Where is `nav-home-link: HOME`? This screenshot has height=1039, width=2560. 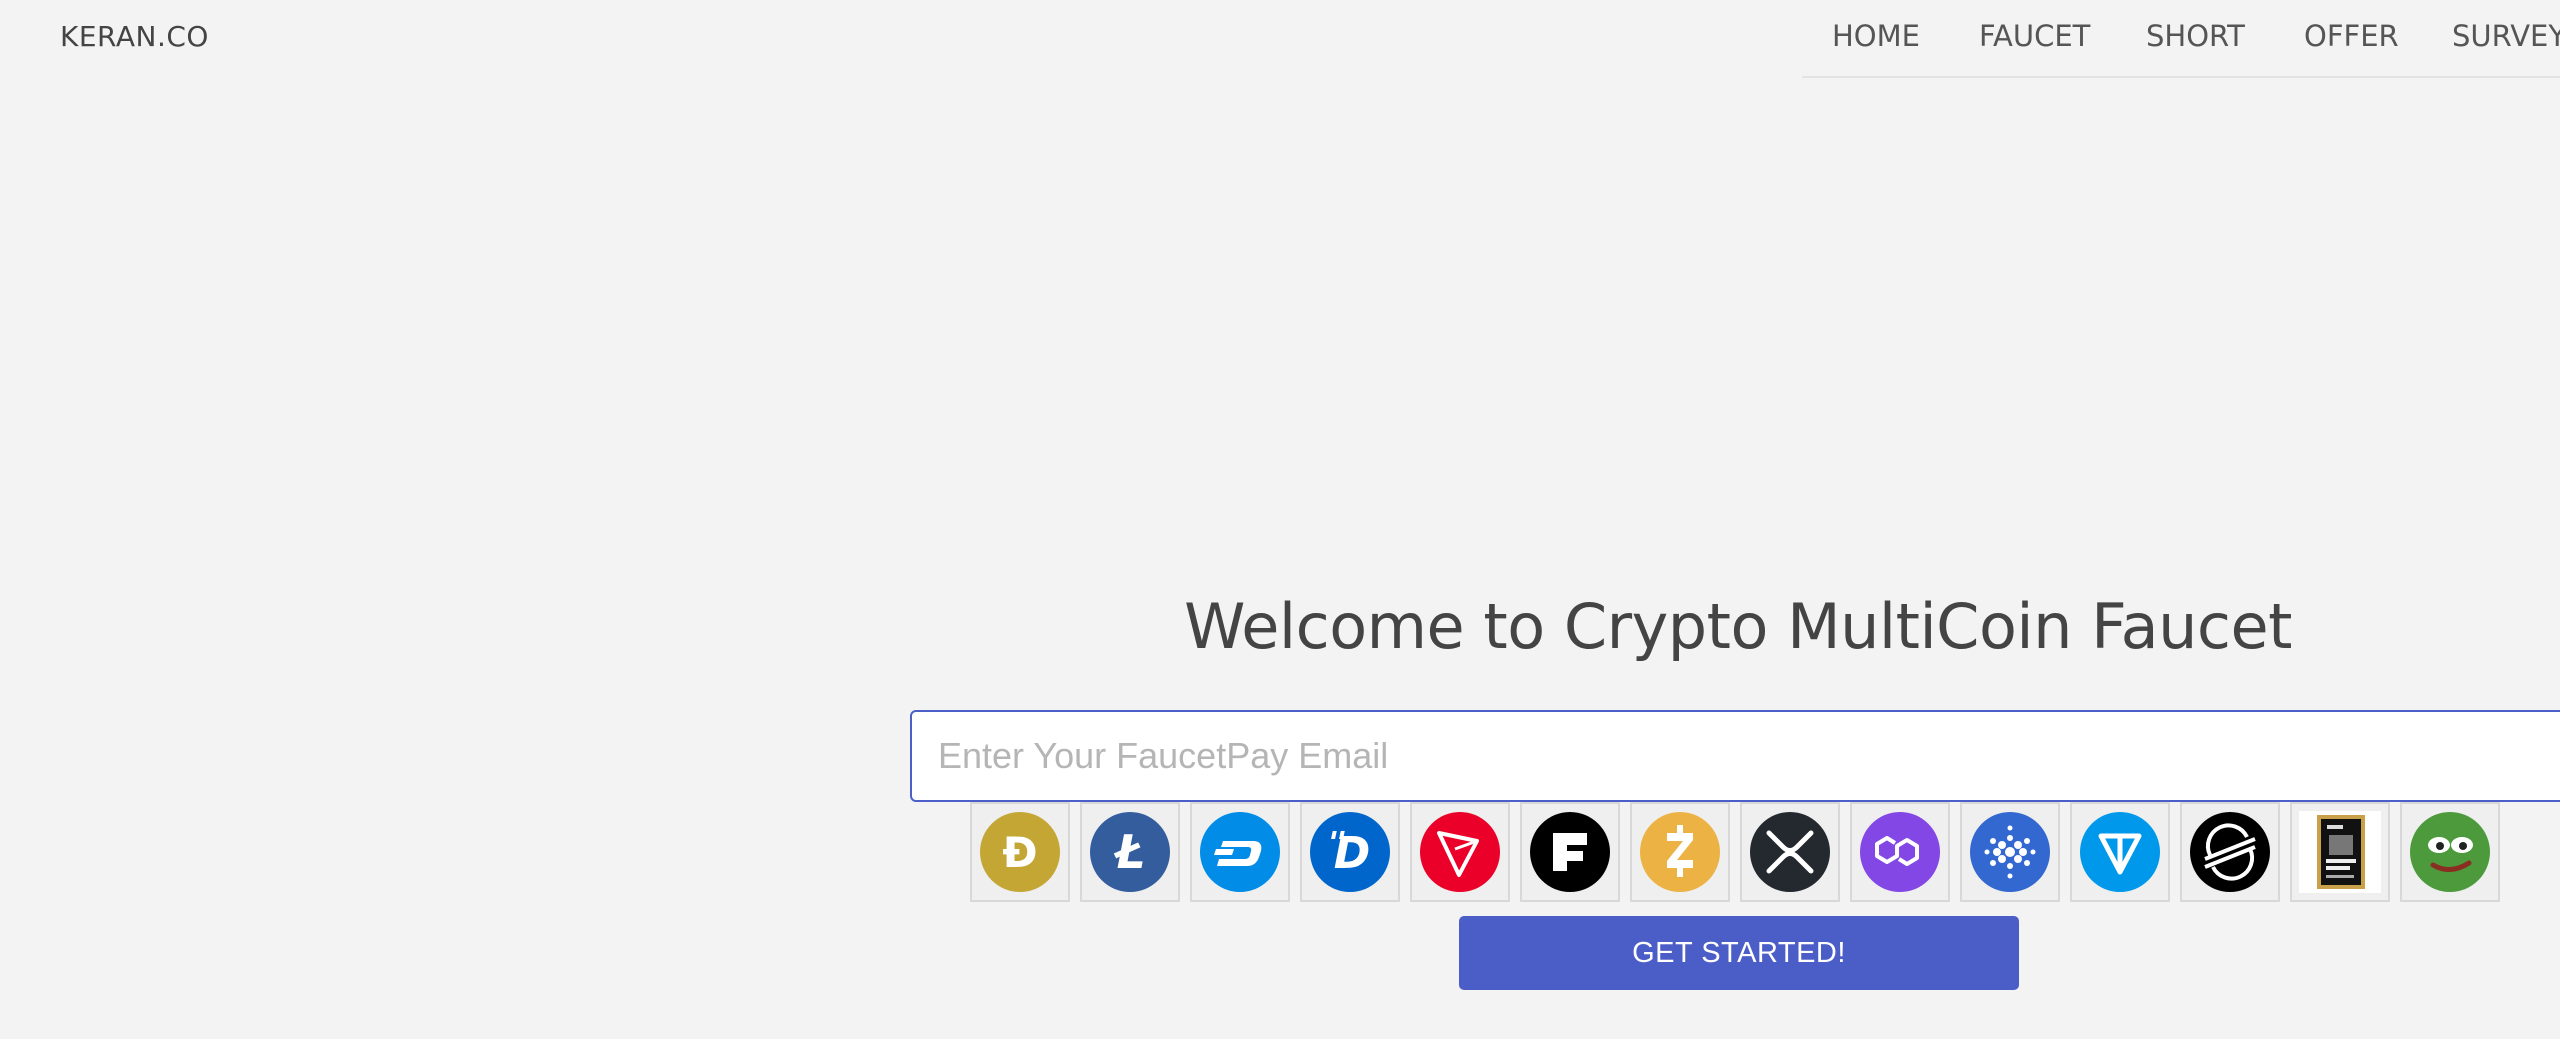
nav-home-link: HOME is located at coordinates (1876, 36).